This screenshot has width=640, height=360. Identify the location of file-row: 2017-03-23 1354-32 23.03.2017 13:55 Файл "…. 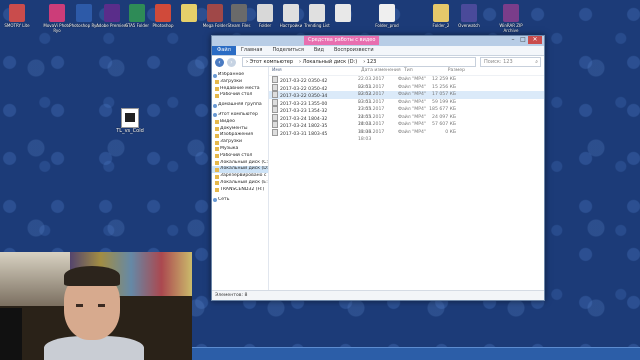
(406, 113).